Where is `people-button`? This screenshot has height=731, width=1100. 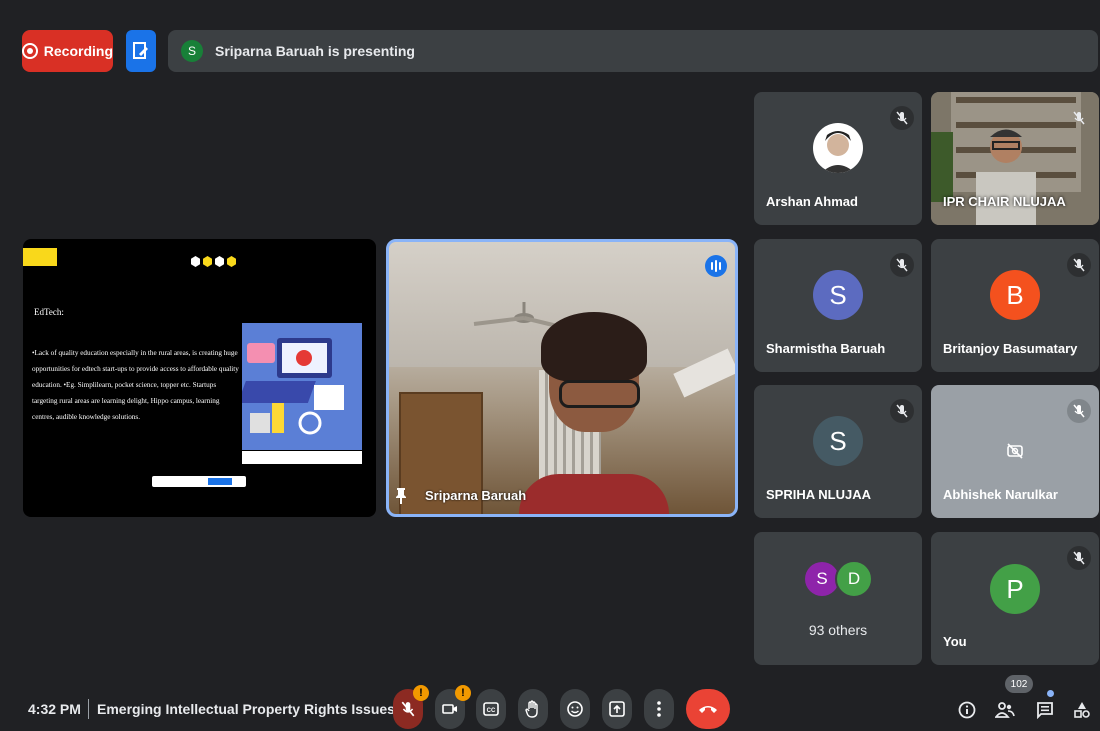
people-button is located at coordinates (1005, 710).